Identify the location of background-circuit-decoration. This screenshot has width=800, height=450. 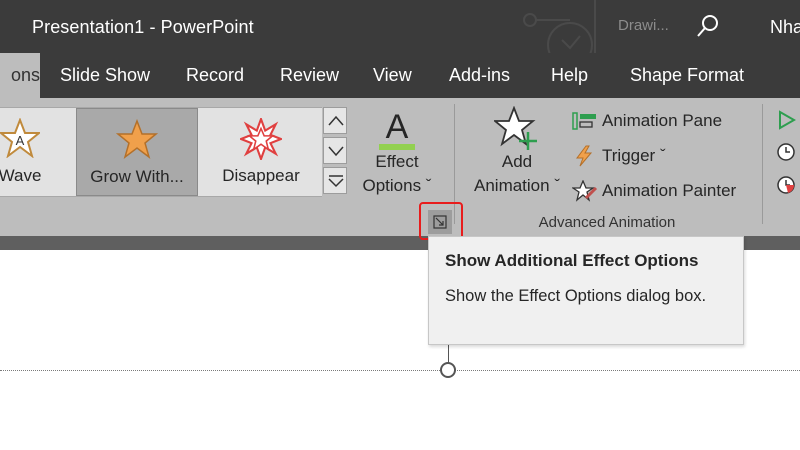
(559, 26).